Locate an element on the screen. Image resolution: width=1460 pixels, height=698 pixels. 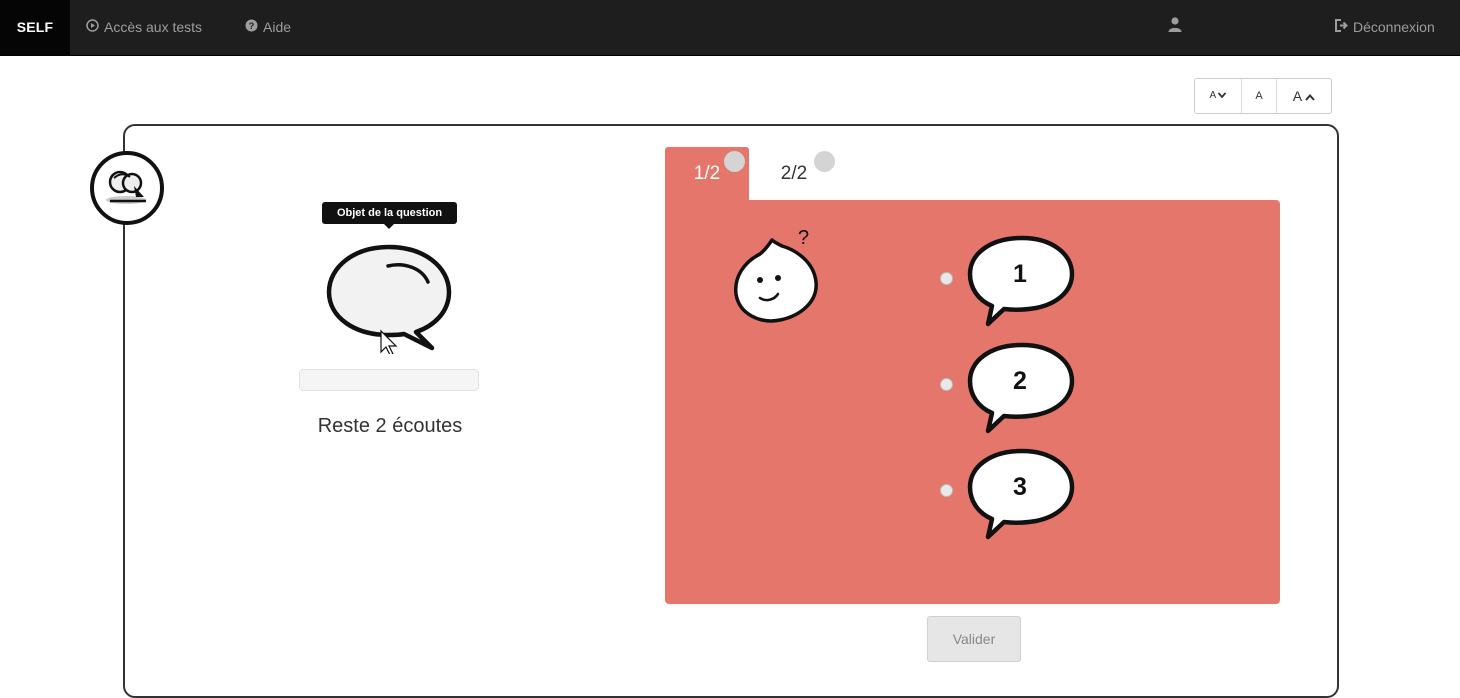
option-1-button: 1 is located at coordinates (1021, 281).